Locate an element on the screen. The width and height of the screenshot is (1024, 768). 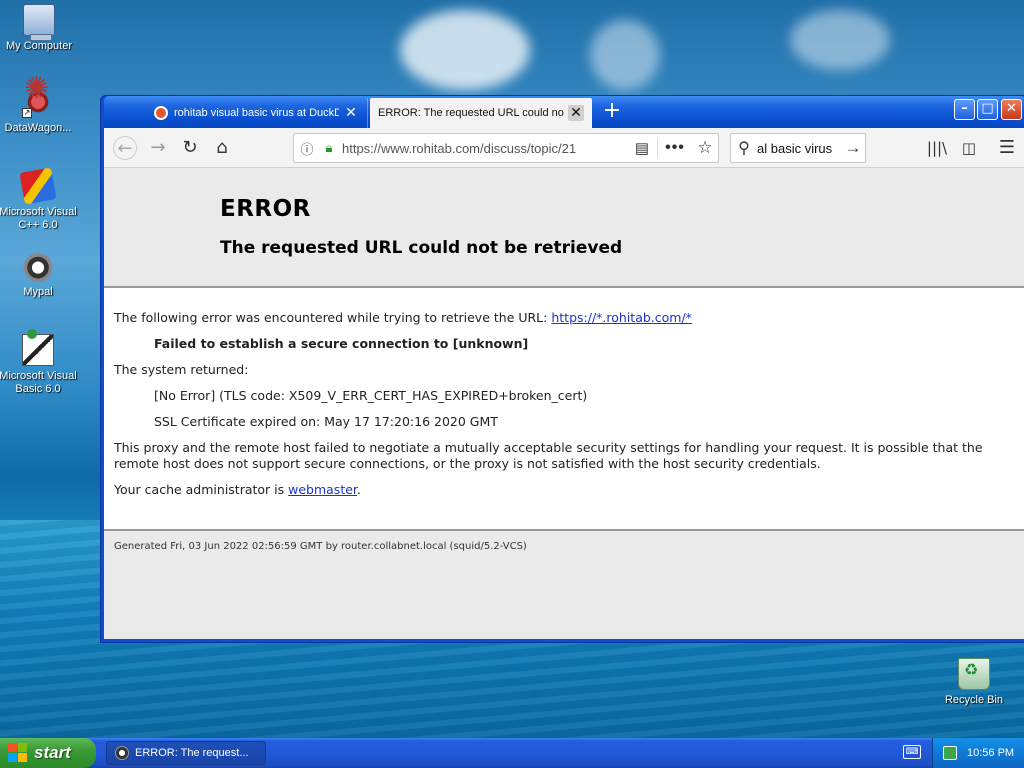
start-button: start is located at coordinates (48, 753).